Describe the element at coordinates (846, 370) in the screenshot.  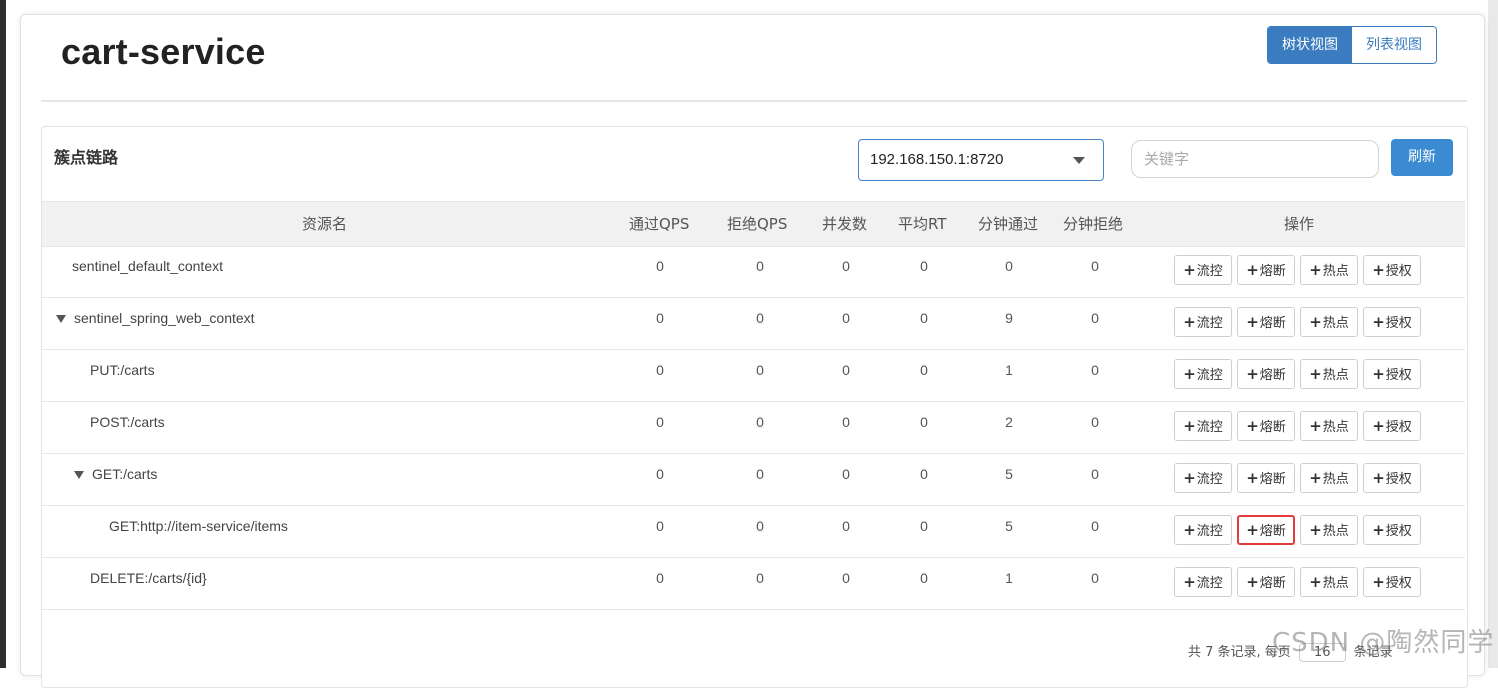
I see `concurrency-cell: 0` at that location.